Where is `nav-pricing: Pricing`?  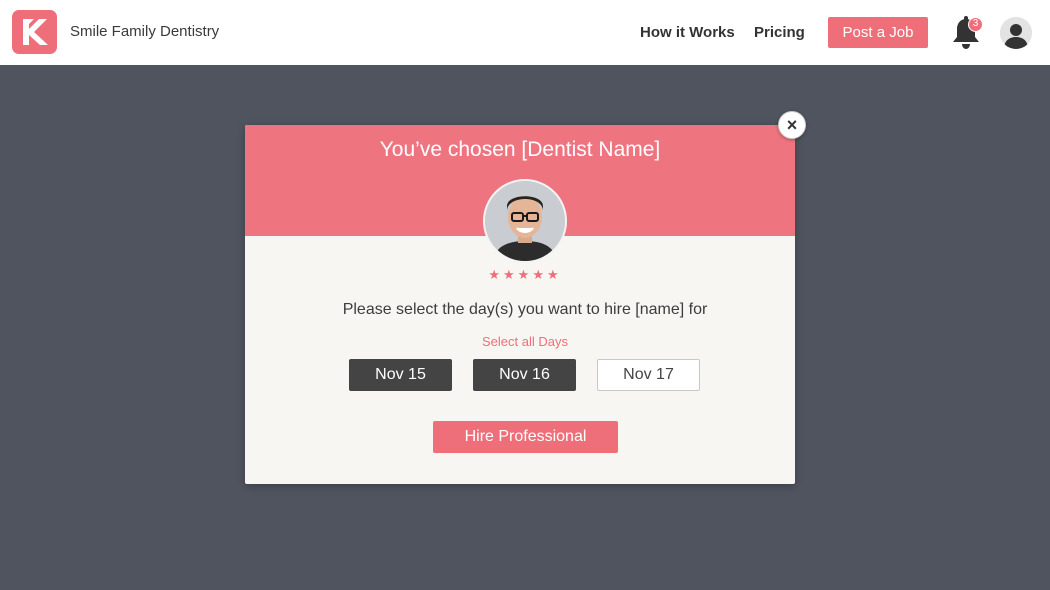 nav-pricing: Pricing is located at coordinates (779, 32).